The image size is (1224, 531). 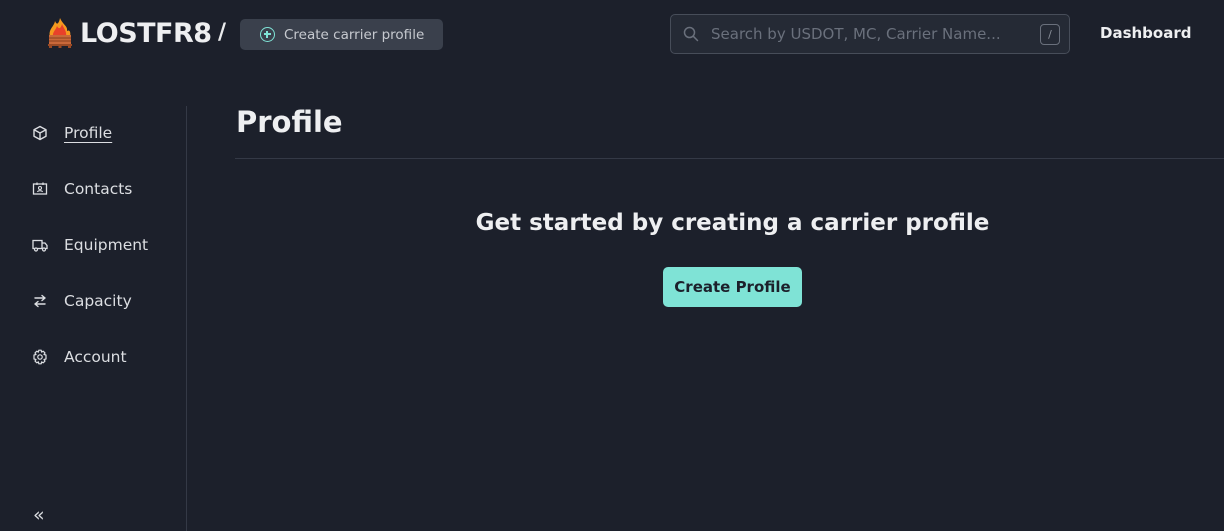 I want to click on keyboard-shortcut-hint: /, so click(x=1050, y=34).